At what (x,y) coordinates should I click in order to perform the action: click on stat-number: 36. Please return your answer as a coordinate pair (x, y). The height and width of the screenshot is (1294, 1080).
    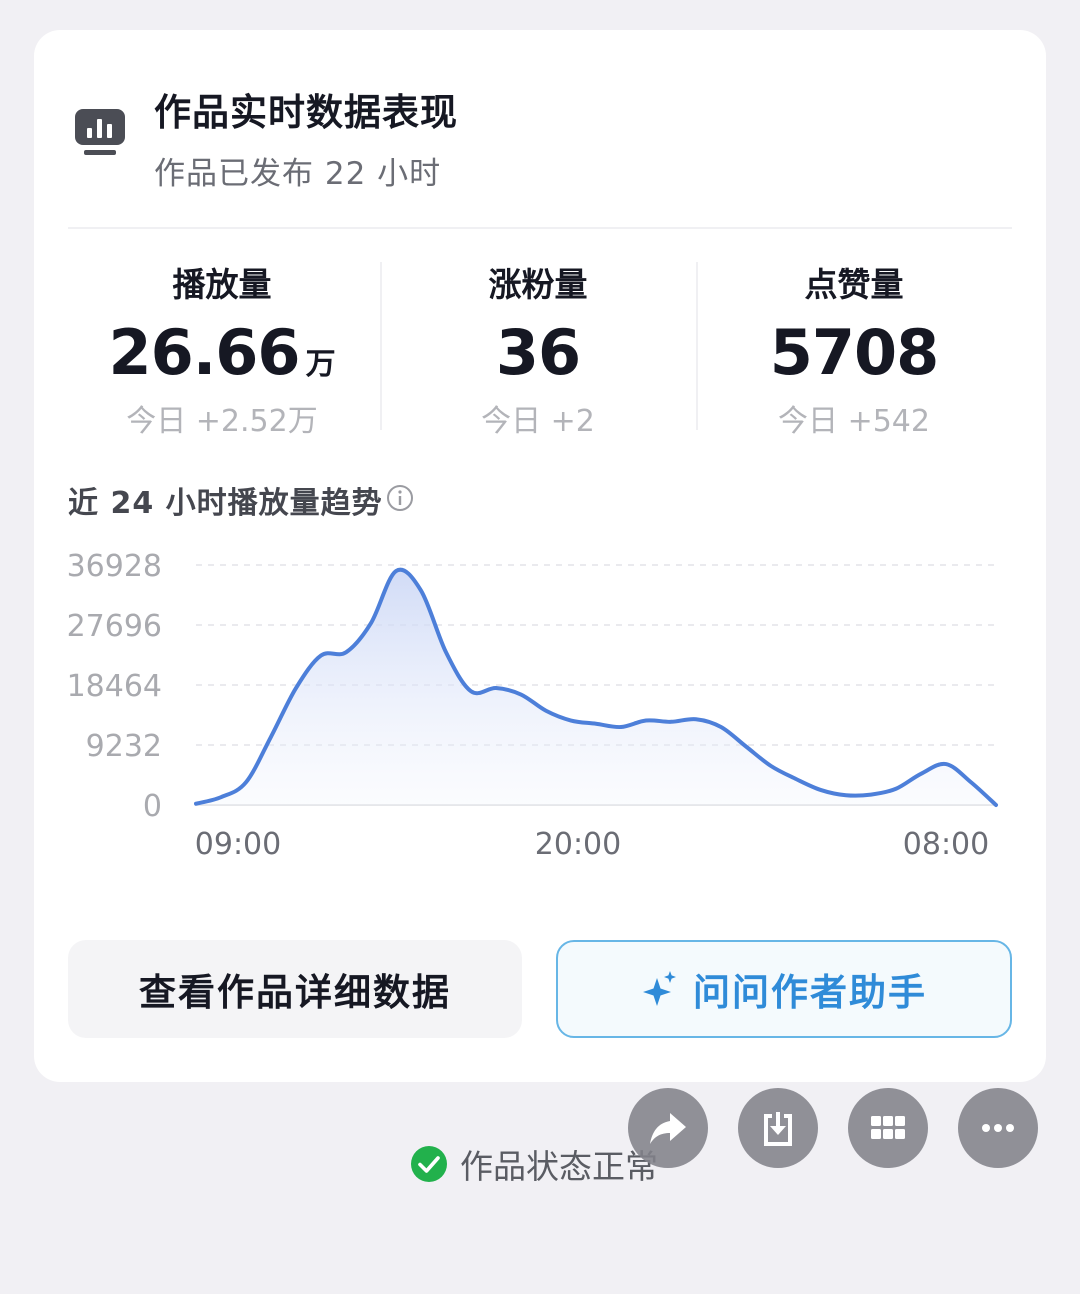
    Looking at the image, I should click on (538, 352).